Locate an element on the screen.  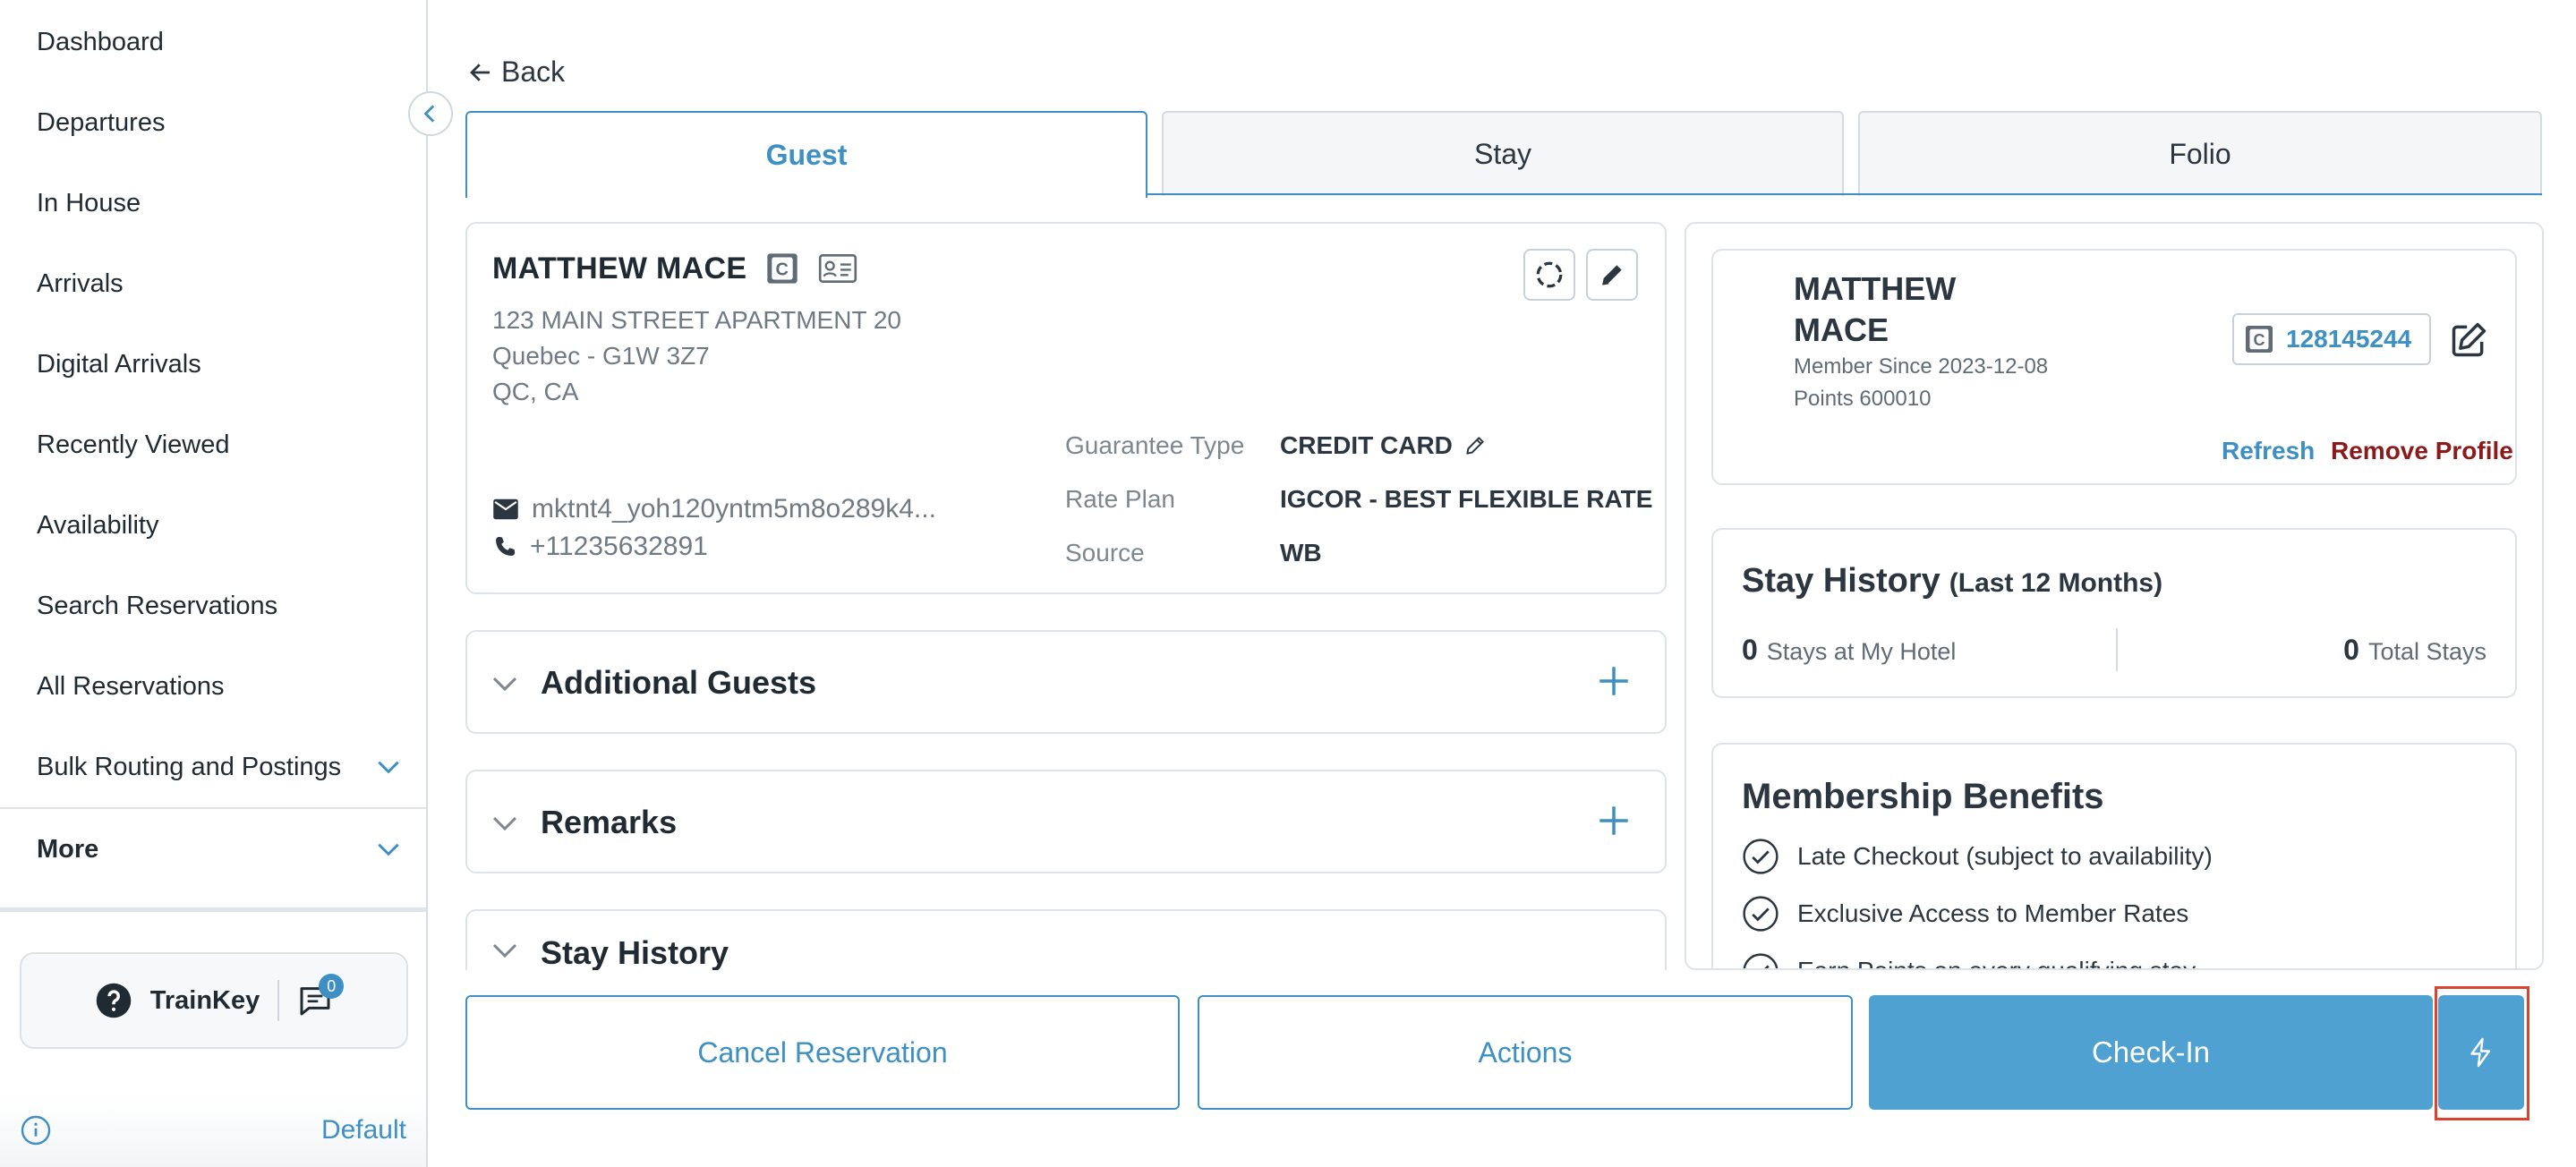
pencil-outline-icon is located at coordinates (1475, 445).